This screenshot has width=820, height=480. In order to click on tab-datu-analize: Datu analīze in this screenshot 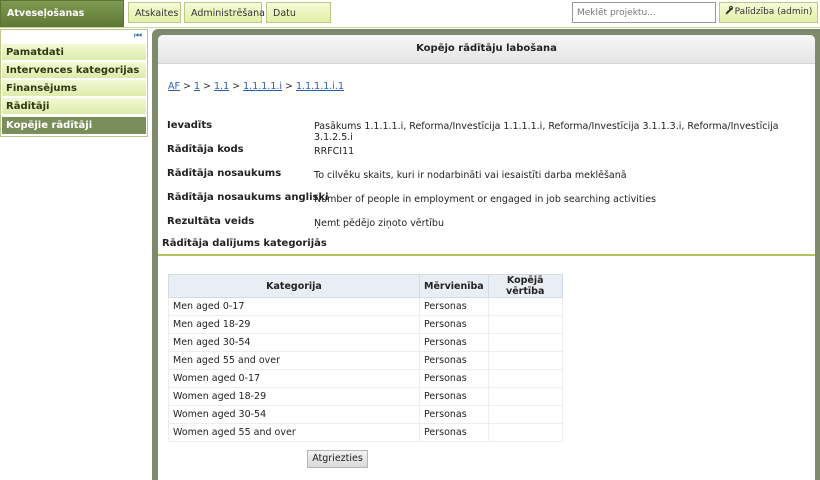, I will do `click(298, 21)`.